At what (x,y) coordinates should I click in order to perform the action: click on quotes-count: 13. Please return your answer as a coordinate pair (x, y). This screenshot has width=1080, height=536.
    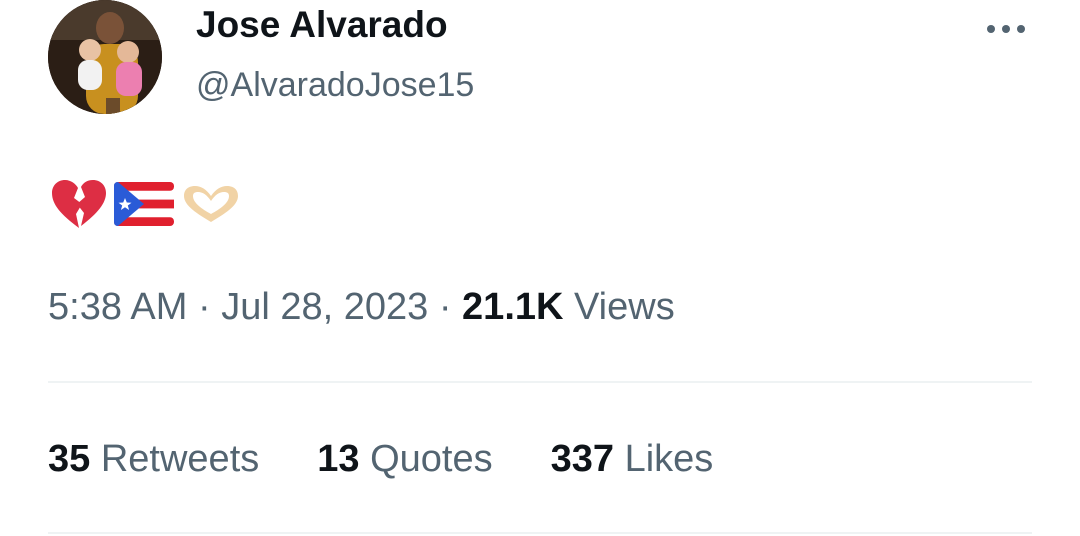
    Looking at the image, I should click on (338, 459).